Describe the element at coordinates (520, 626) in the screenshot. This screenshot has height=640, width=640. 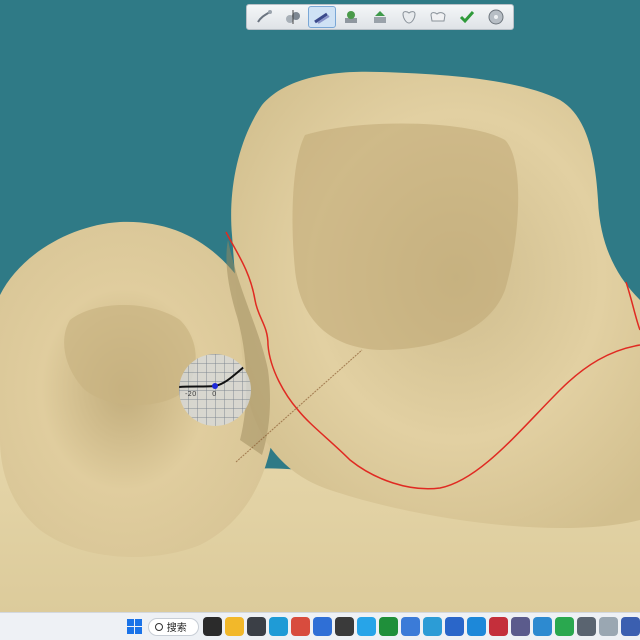
I see `dev-app-icon` at that location.